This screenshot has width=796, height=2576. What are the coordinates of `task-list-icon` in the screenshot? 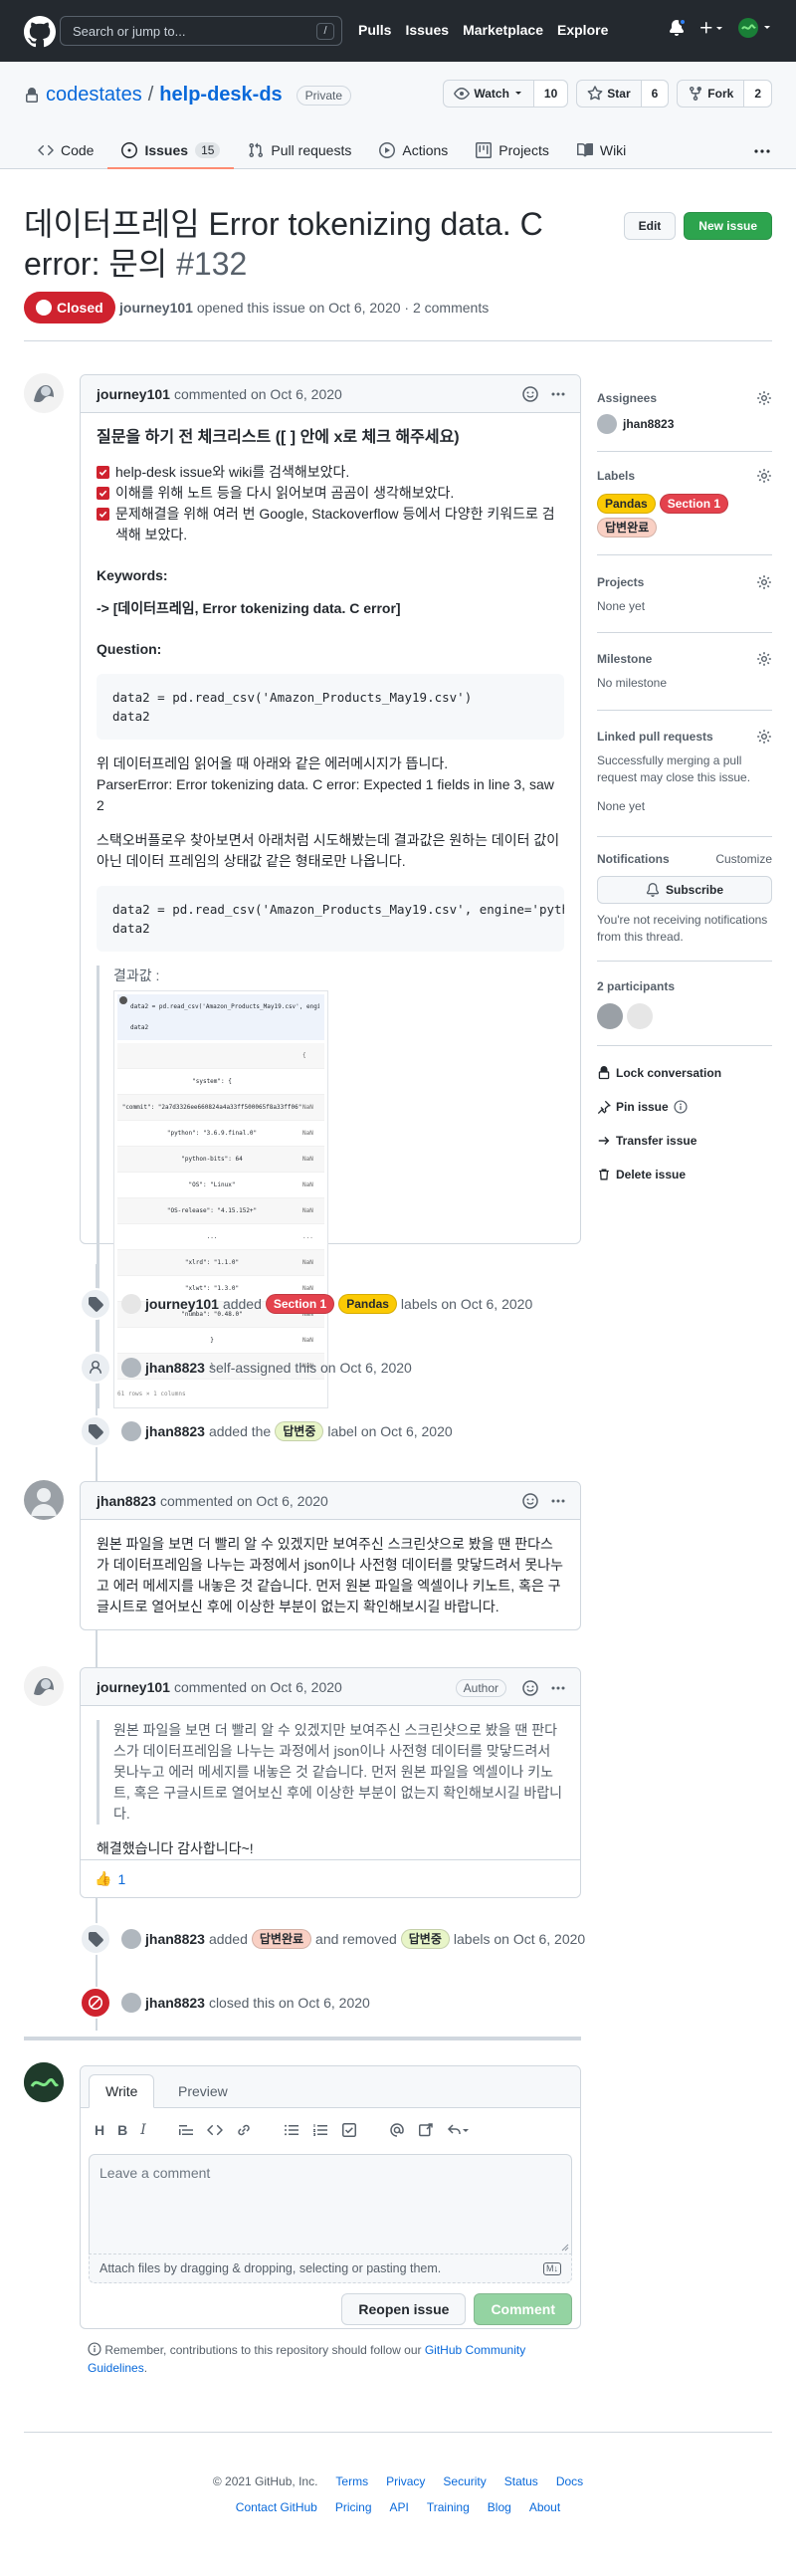 It's located at (349, 2130).